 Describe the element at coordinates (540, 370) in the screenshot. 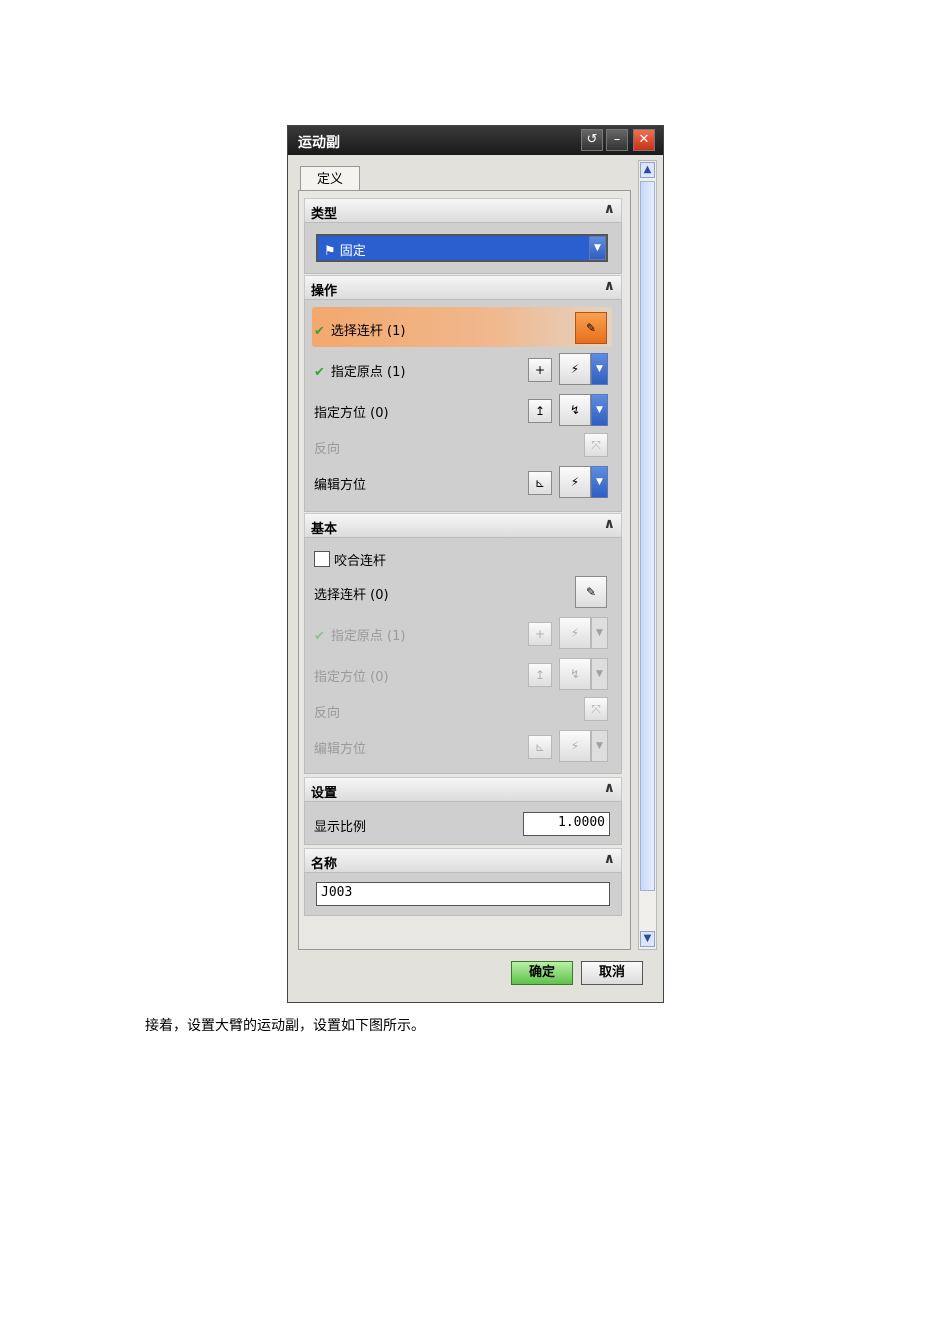

I see `point-dialog-icon: +` at that location.